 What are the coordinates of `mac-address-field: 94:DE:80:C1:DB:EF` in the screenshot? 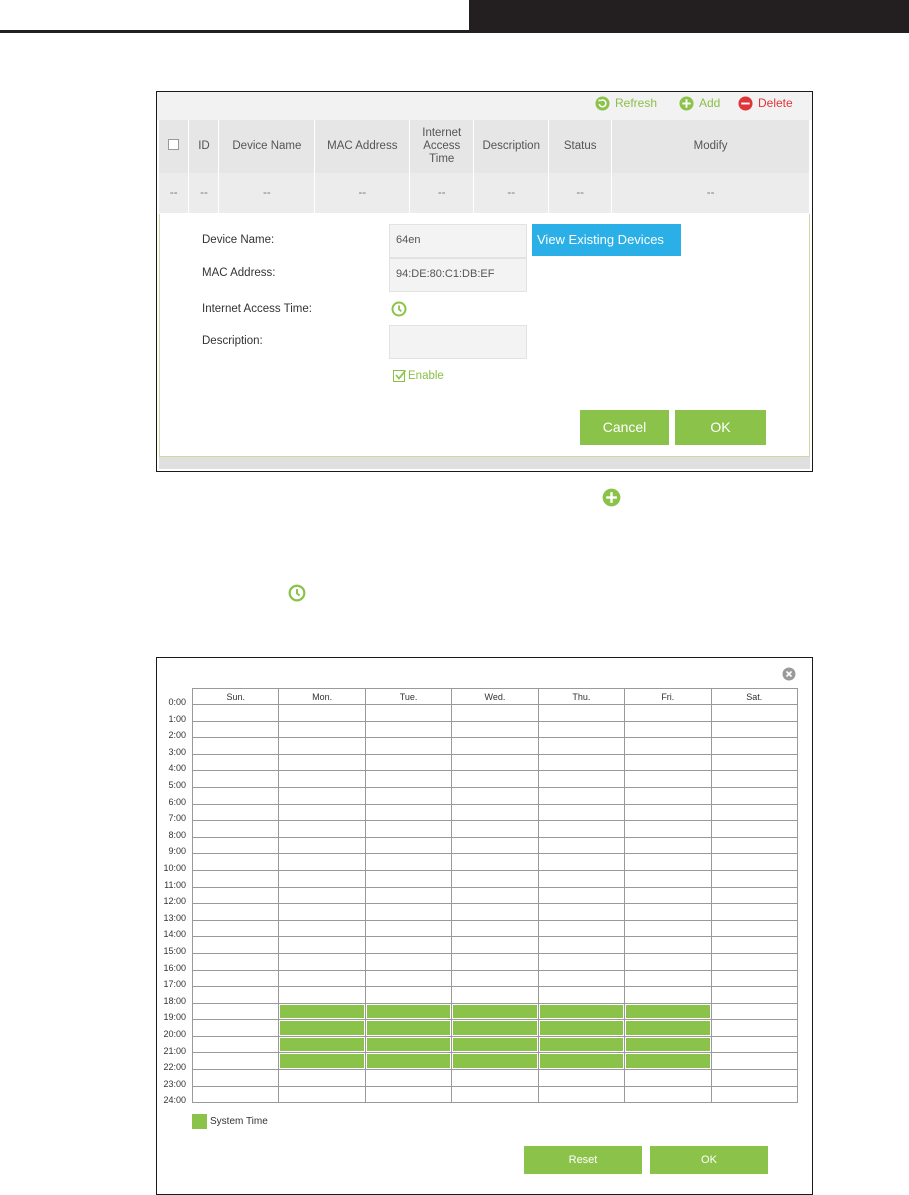 It's located at (458, 275).